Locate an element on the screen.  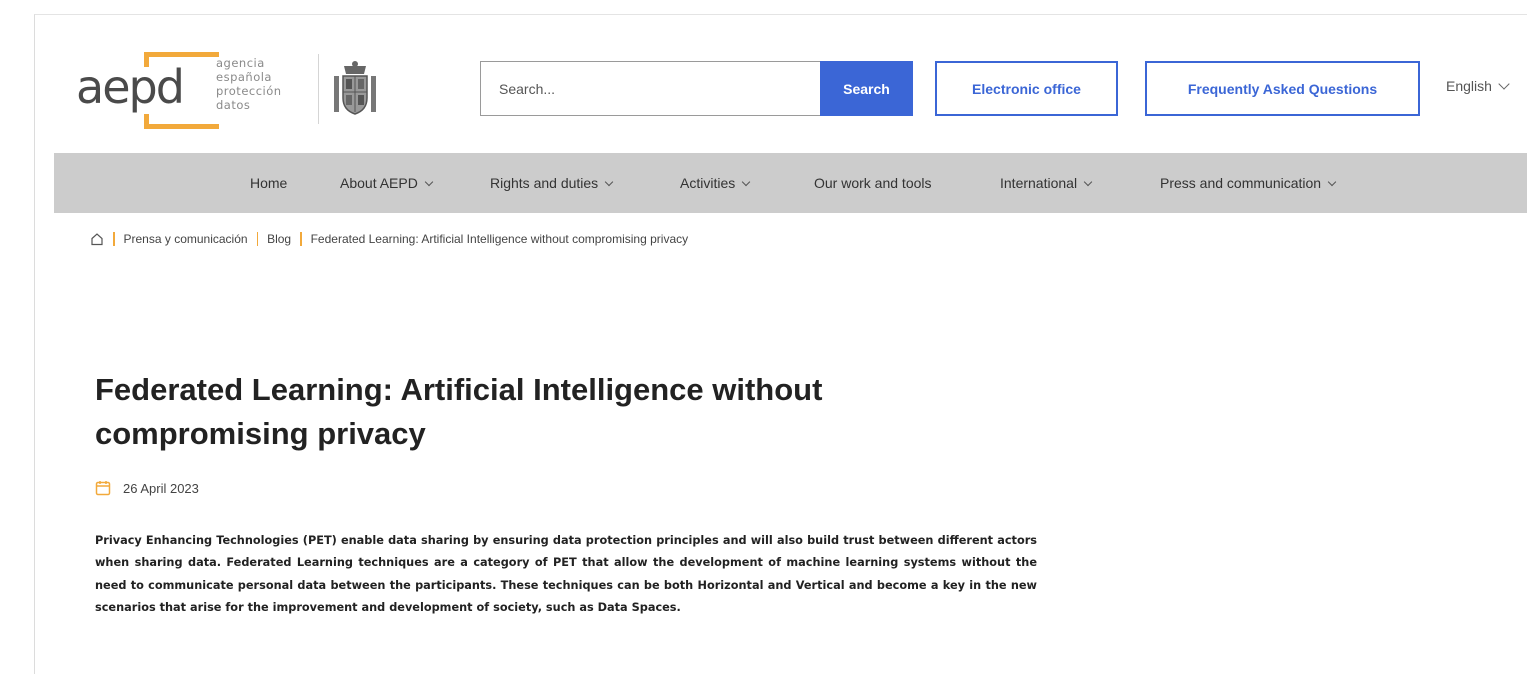
article-date-text: 26 April 2023 is located at coordinates (161, 488).